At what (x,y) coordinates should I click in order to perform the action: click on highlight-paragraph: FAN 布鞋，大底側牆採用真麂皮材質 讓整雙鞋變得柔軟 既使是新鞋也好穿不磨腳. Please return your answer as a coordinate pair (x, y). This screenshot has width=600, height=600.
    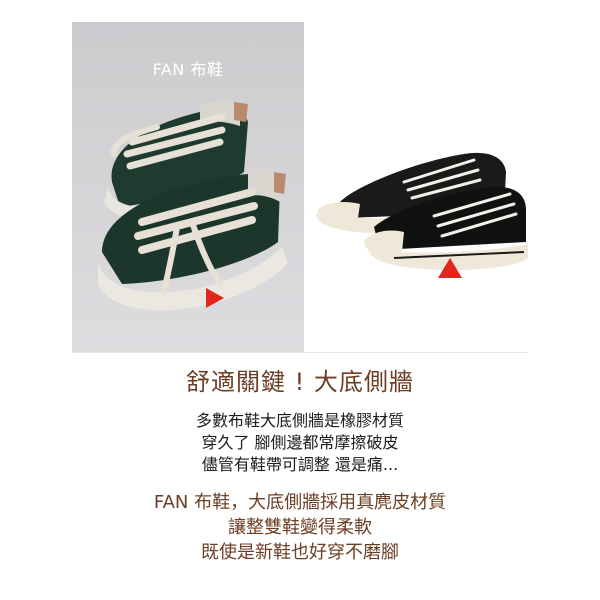
    Looking at the image, I should click on (300, 527).